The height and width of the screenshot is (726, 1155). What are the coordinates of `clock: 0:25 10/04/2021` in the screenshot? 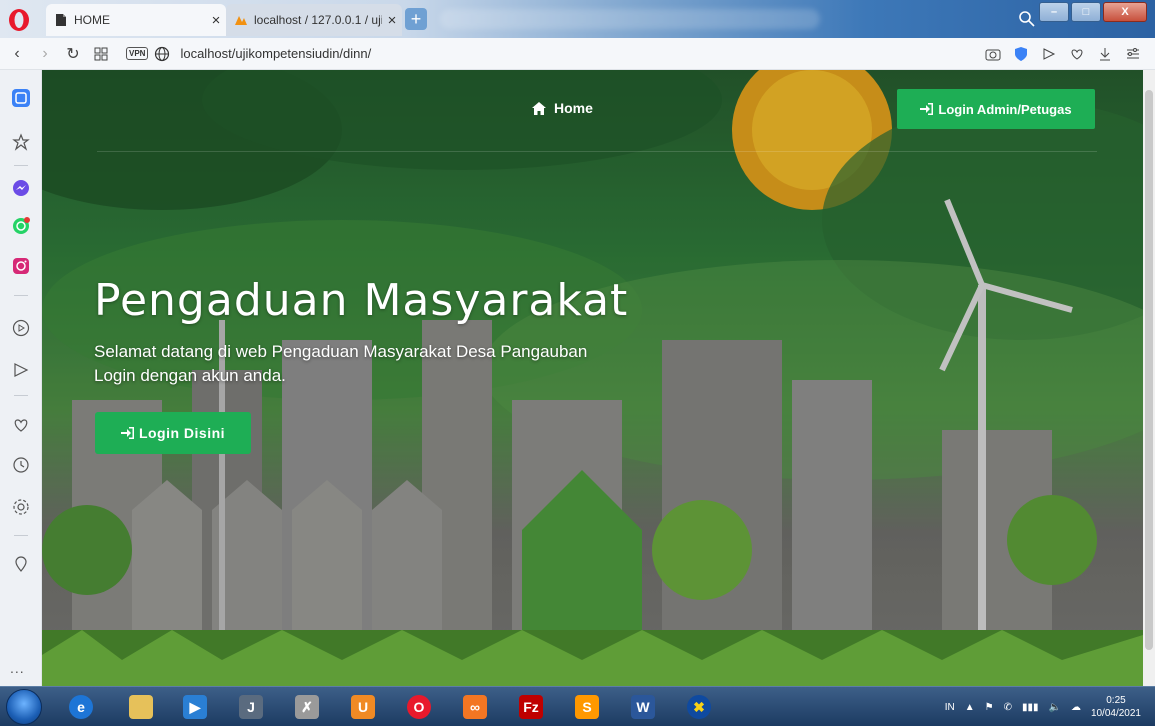 It's located at (1116, 707).